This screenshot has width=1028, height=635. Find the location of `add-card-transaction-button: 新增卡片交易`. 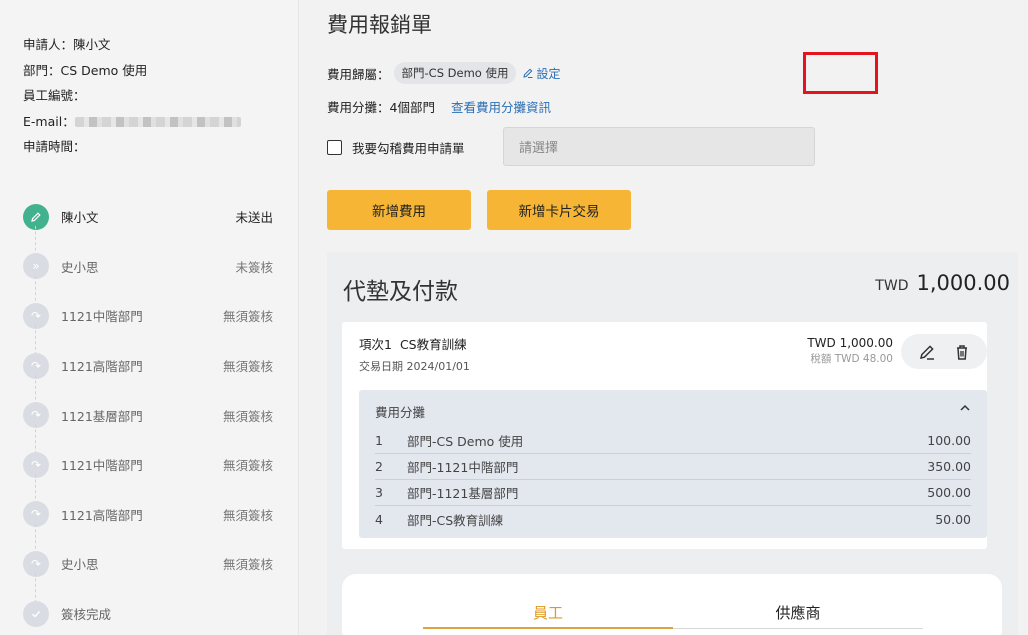

add-card-transaction-button: 新增卡片交易 is located at coordinates (559, 210).